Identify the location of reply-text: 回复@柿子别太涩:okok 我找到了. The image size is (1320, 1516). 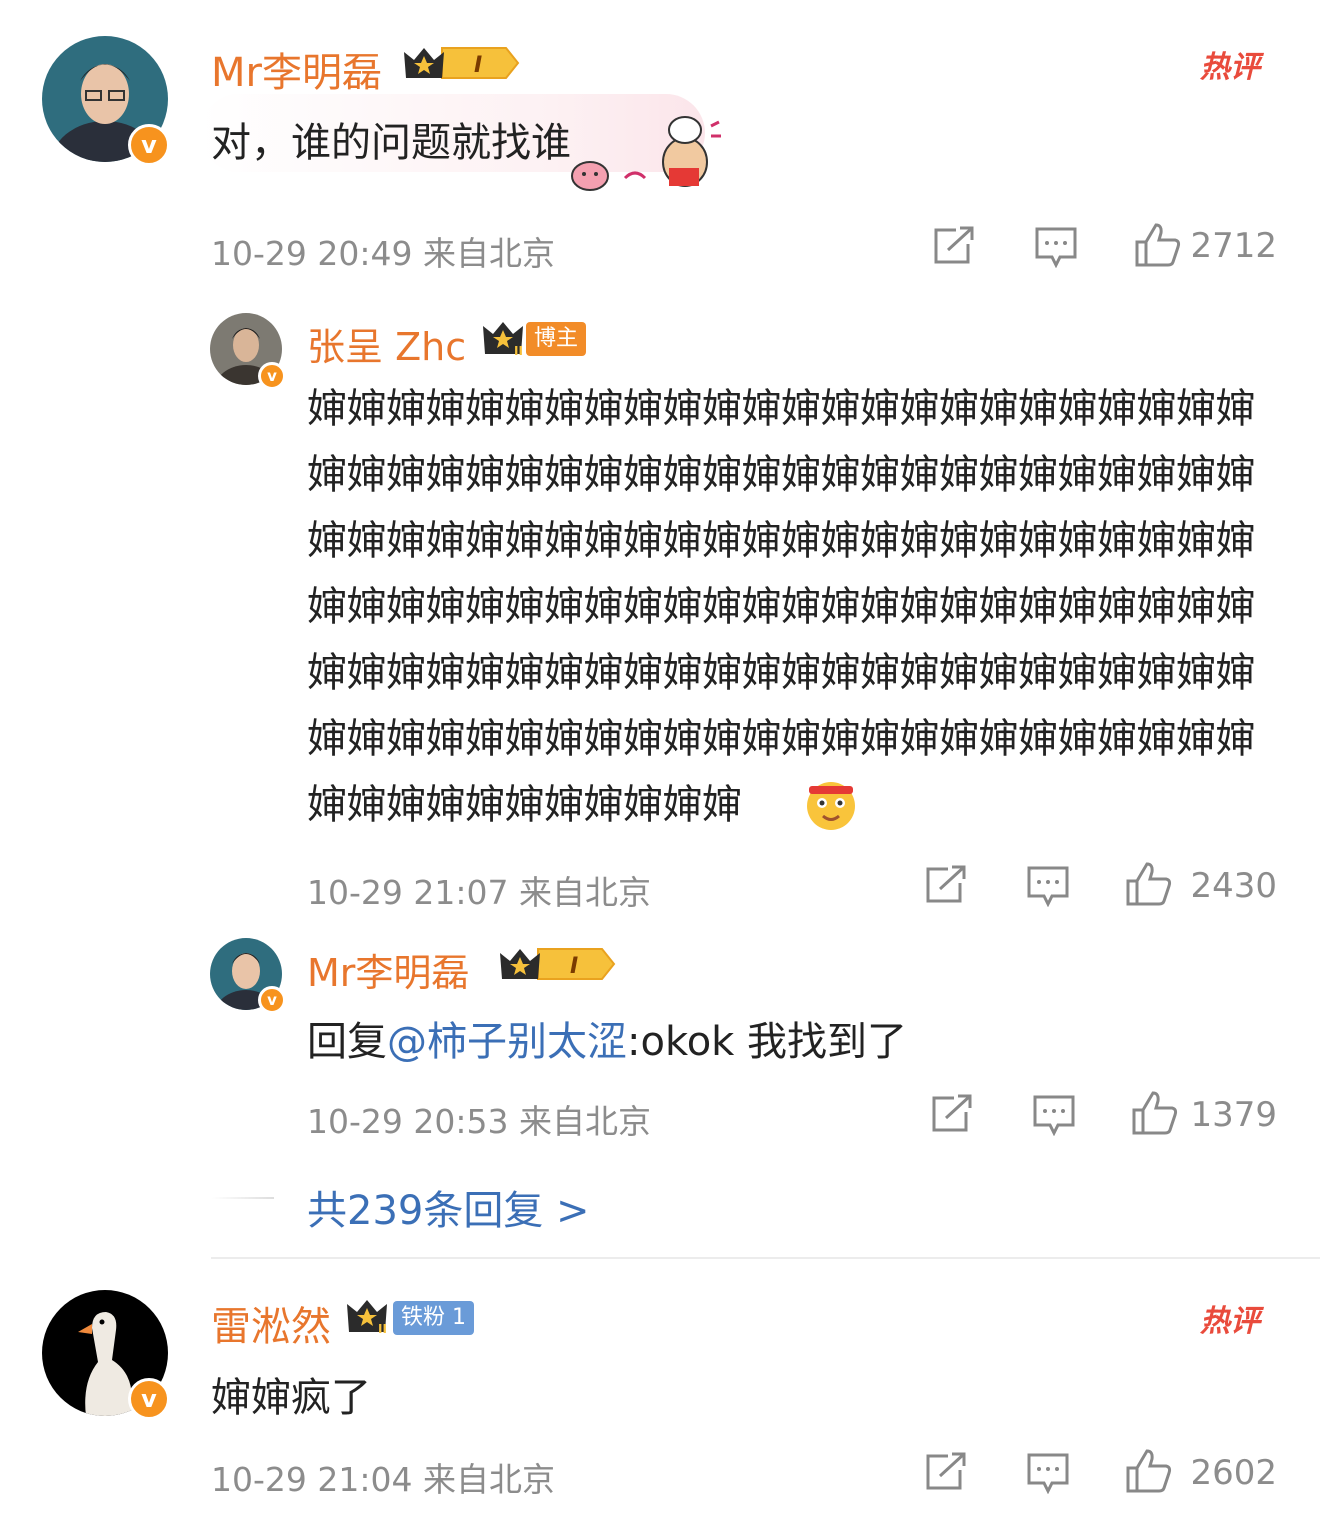
(607, 1038).